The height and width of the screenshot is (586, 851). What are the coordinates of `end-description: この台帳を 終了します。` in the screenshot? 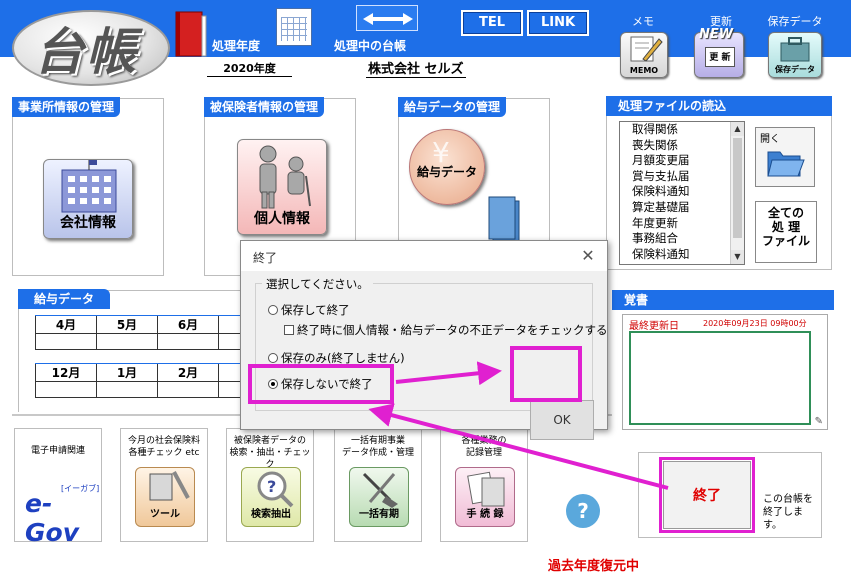 It's located at (792, 512).